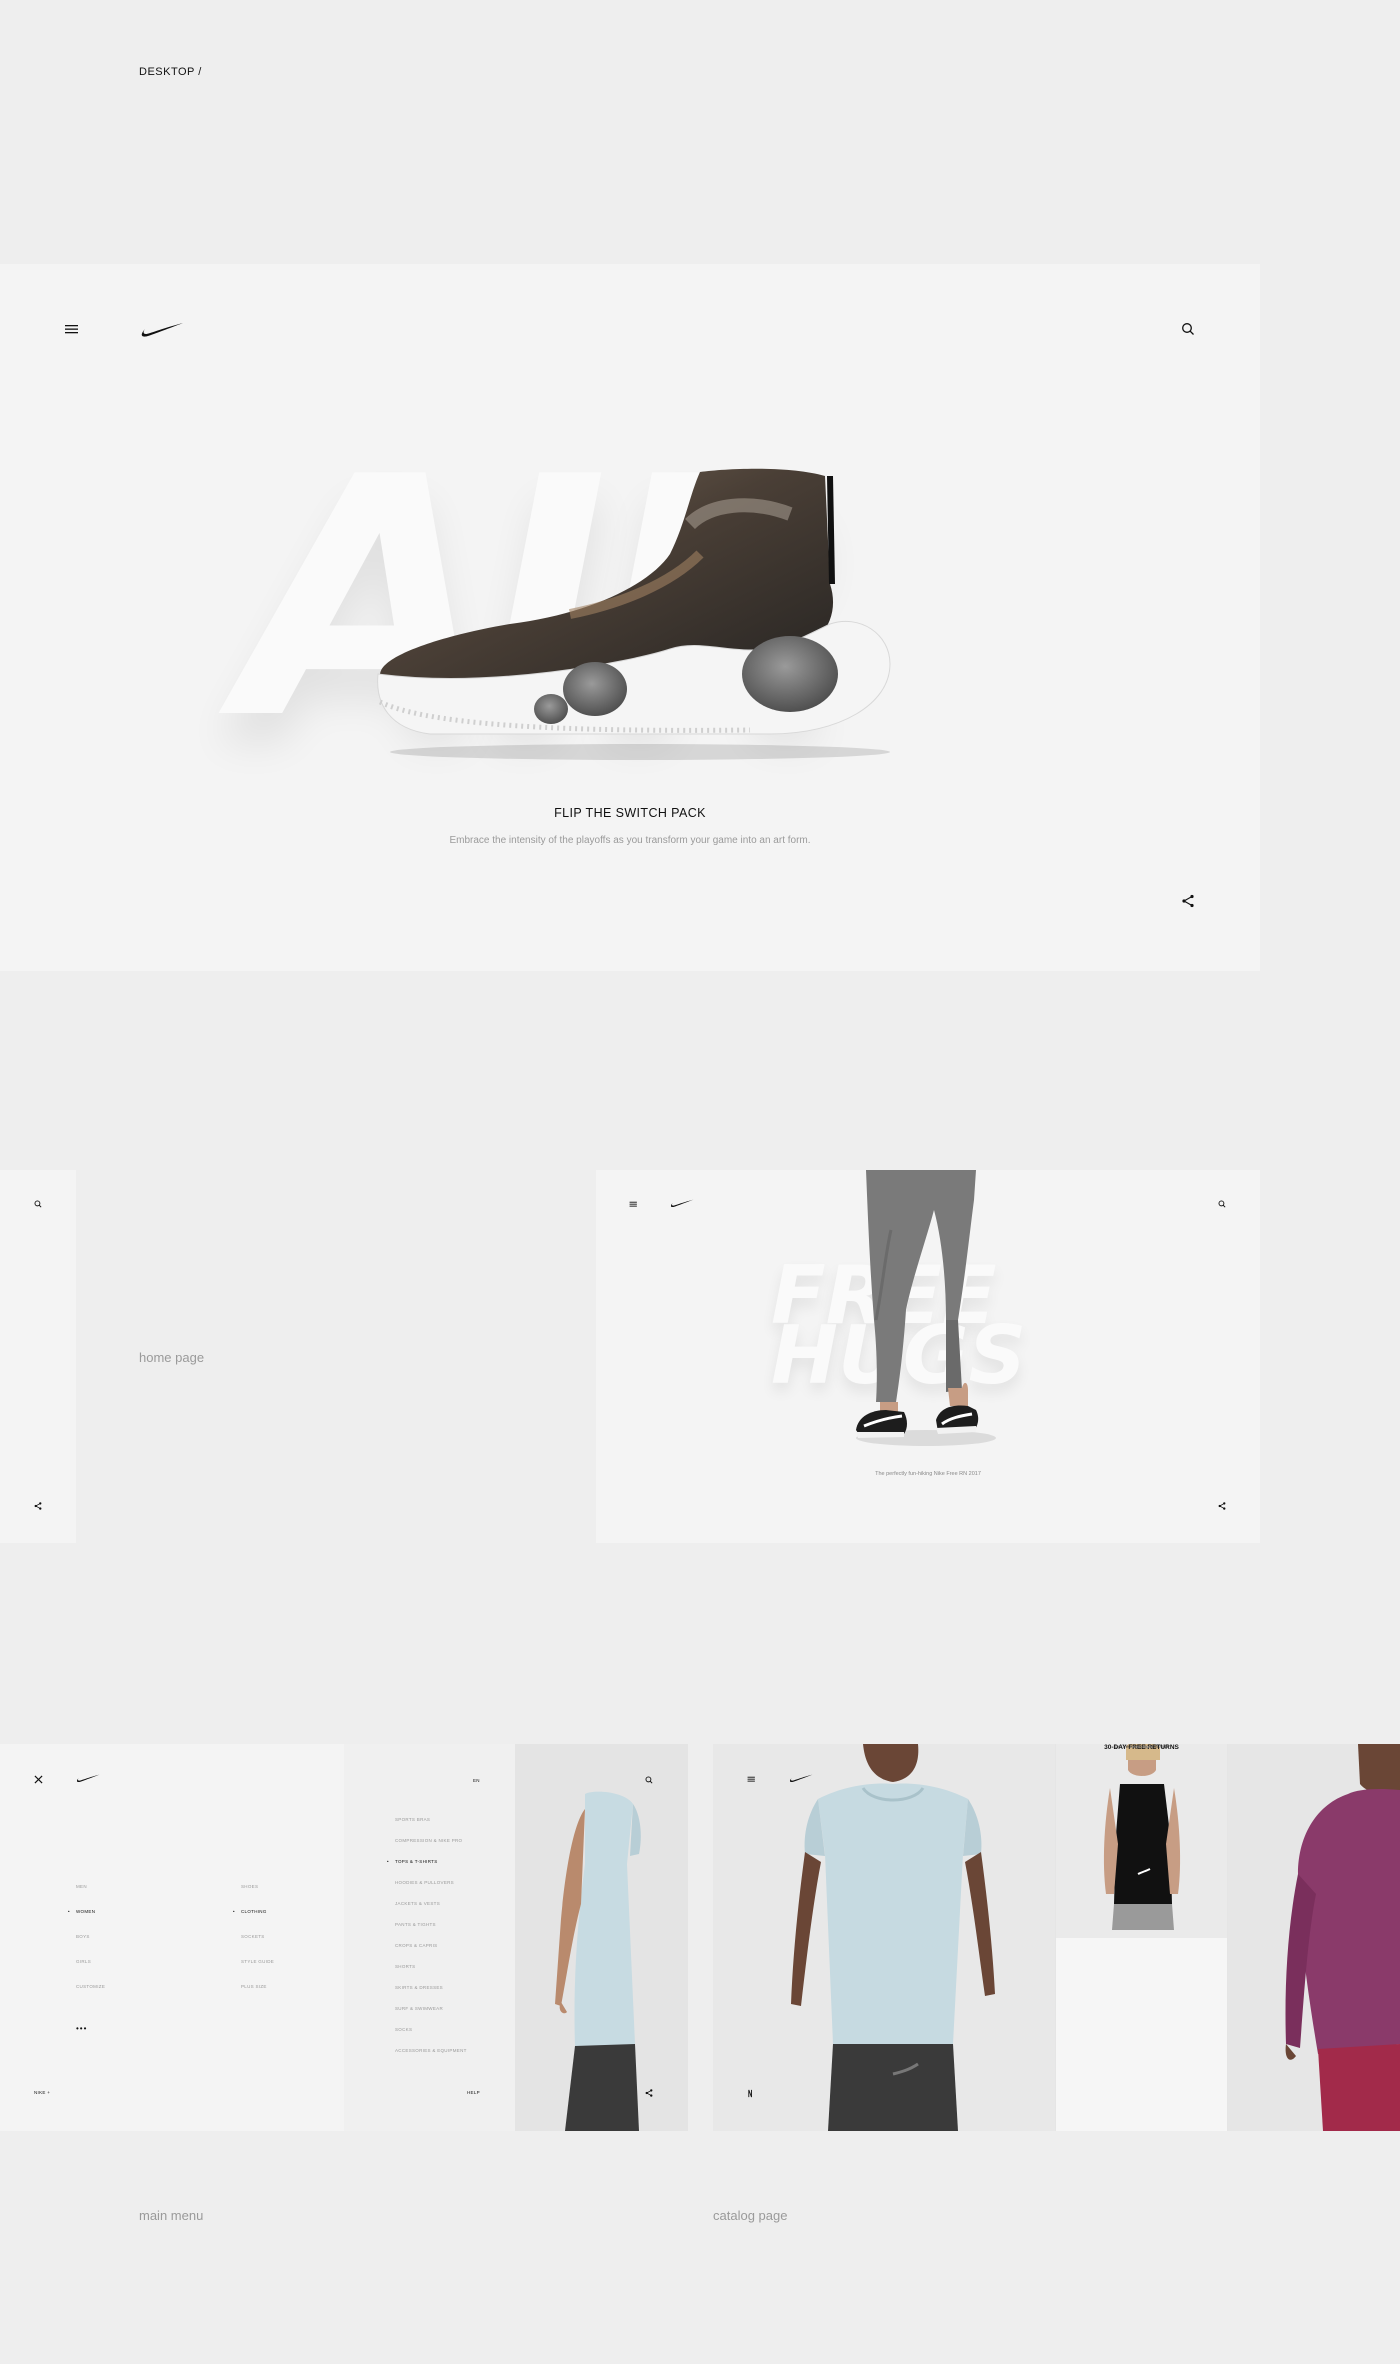 The image size is (1400, 2364). I want to click on menu-item-style-guide: STYLE GUIDE, so click(257, 1961).